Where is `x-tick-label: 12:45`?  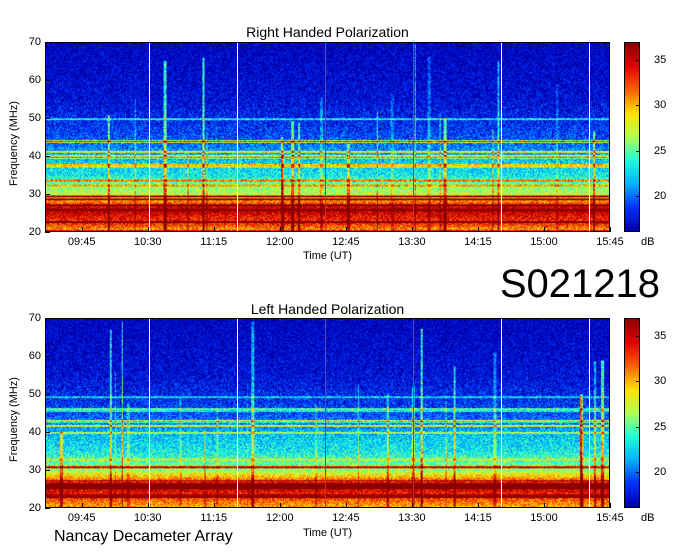 x-tick-label: 12:45 is located at coordinates (346, 518).